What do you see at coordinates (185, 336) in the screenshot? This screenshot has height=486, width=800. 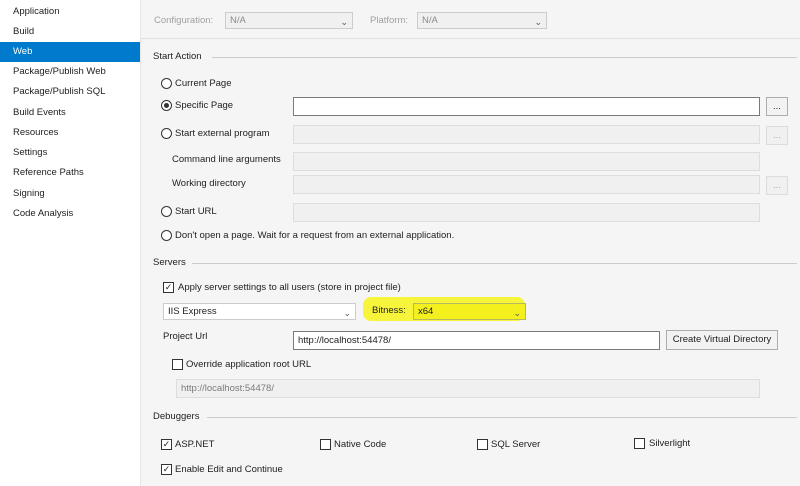 I see `project-url-label: Project Url` at bounding box center [185, 336].